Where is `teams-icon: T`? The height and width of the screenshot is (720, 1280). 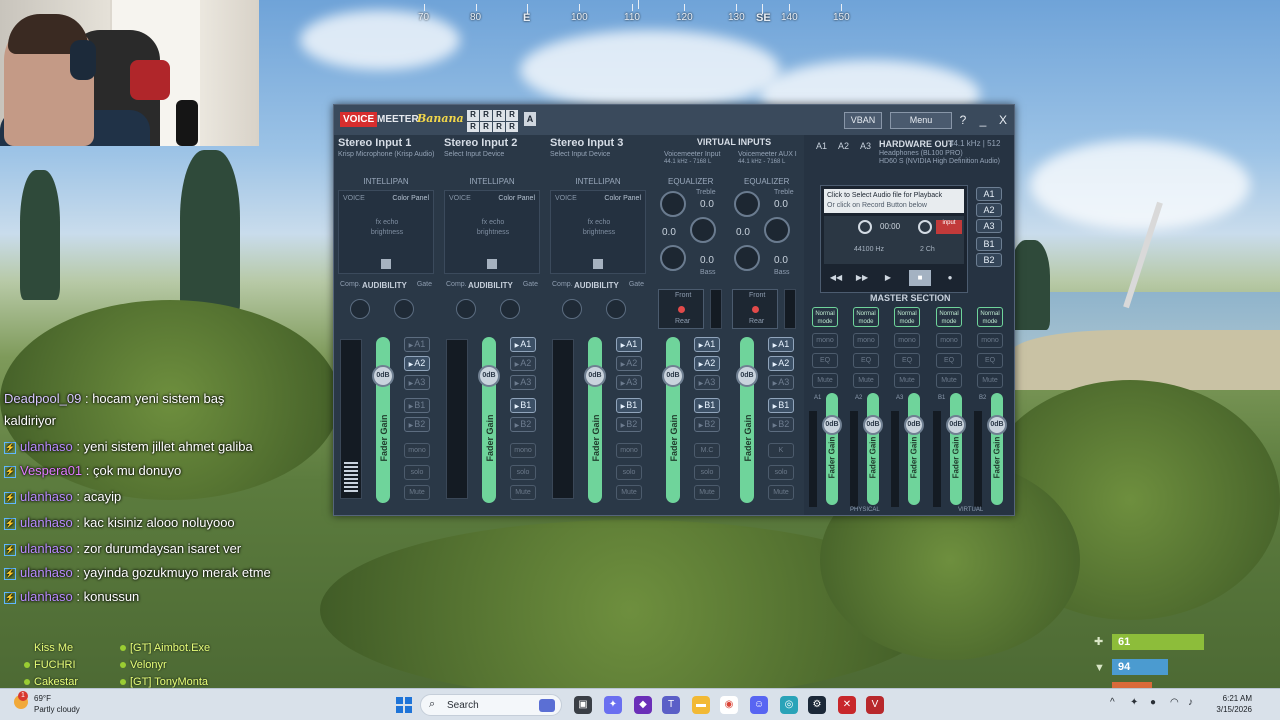
teams-icon: T is located at coordinates (671, 705).